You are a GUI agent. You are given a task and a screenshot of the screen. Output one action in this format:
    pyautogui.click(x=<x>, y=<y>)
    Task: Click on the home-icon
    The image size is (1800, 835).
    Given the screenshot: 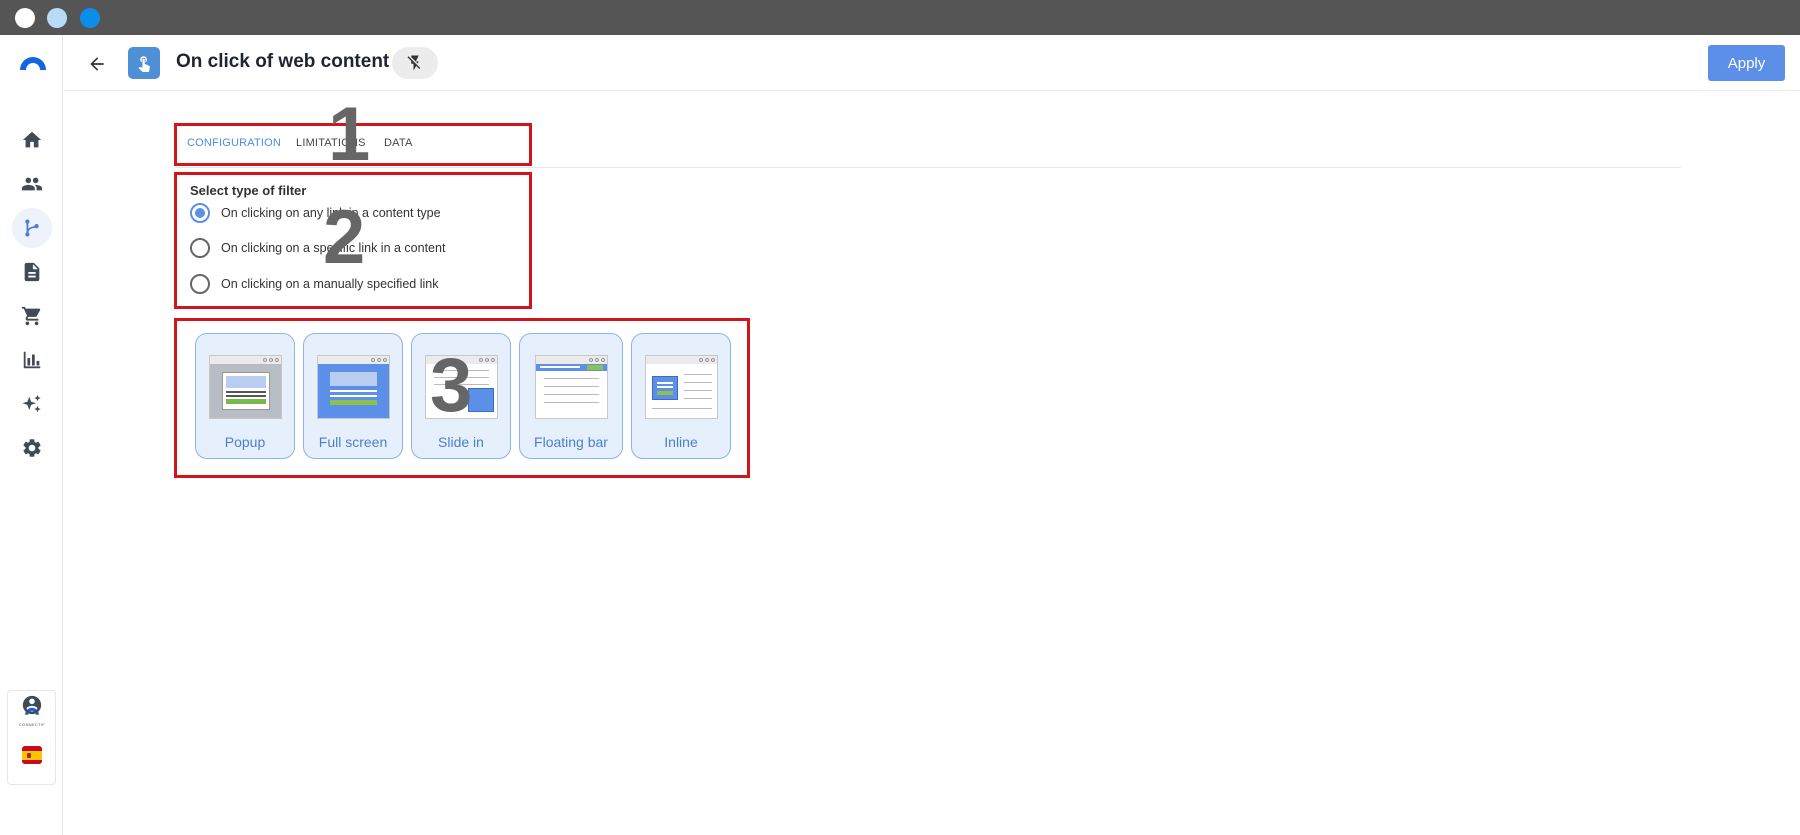 What is the action you would take?
    pyautogui.click(x=32, y=139)
    